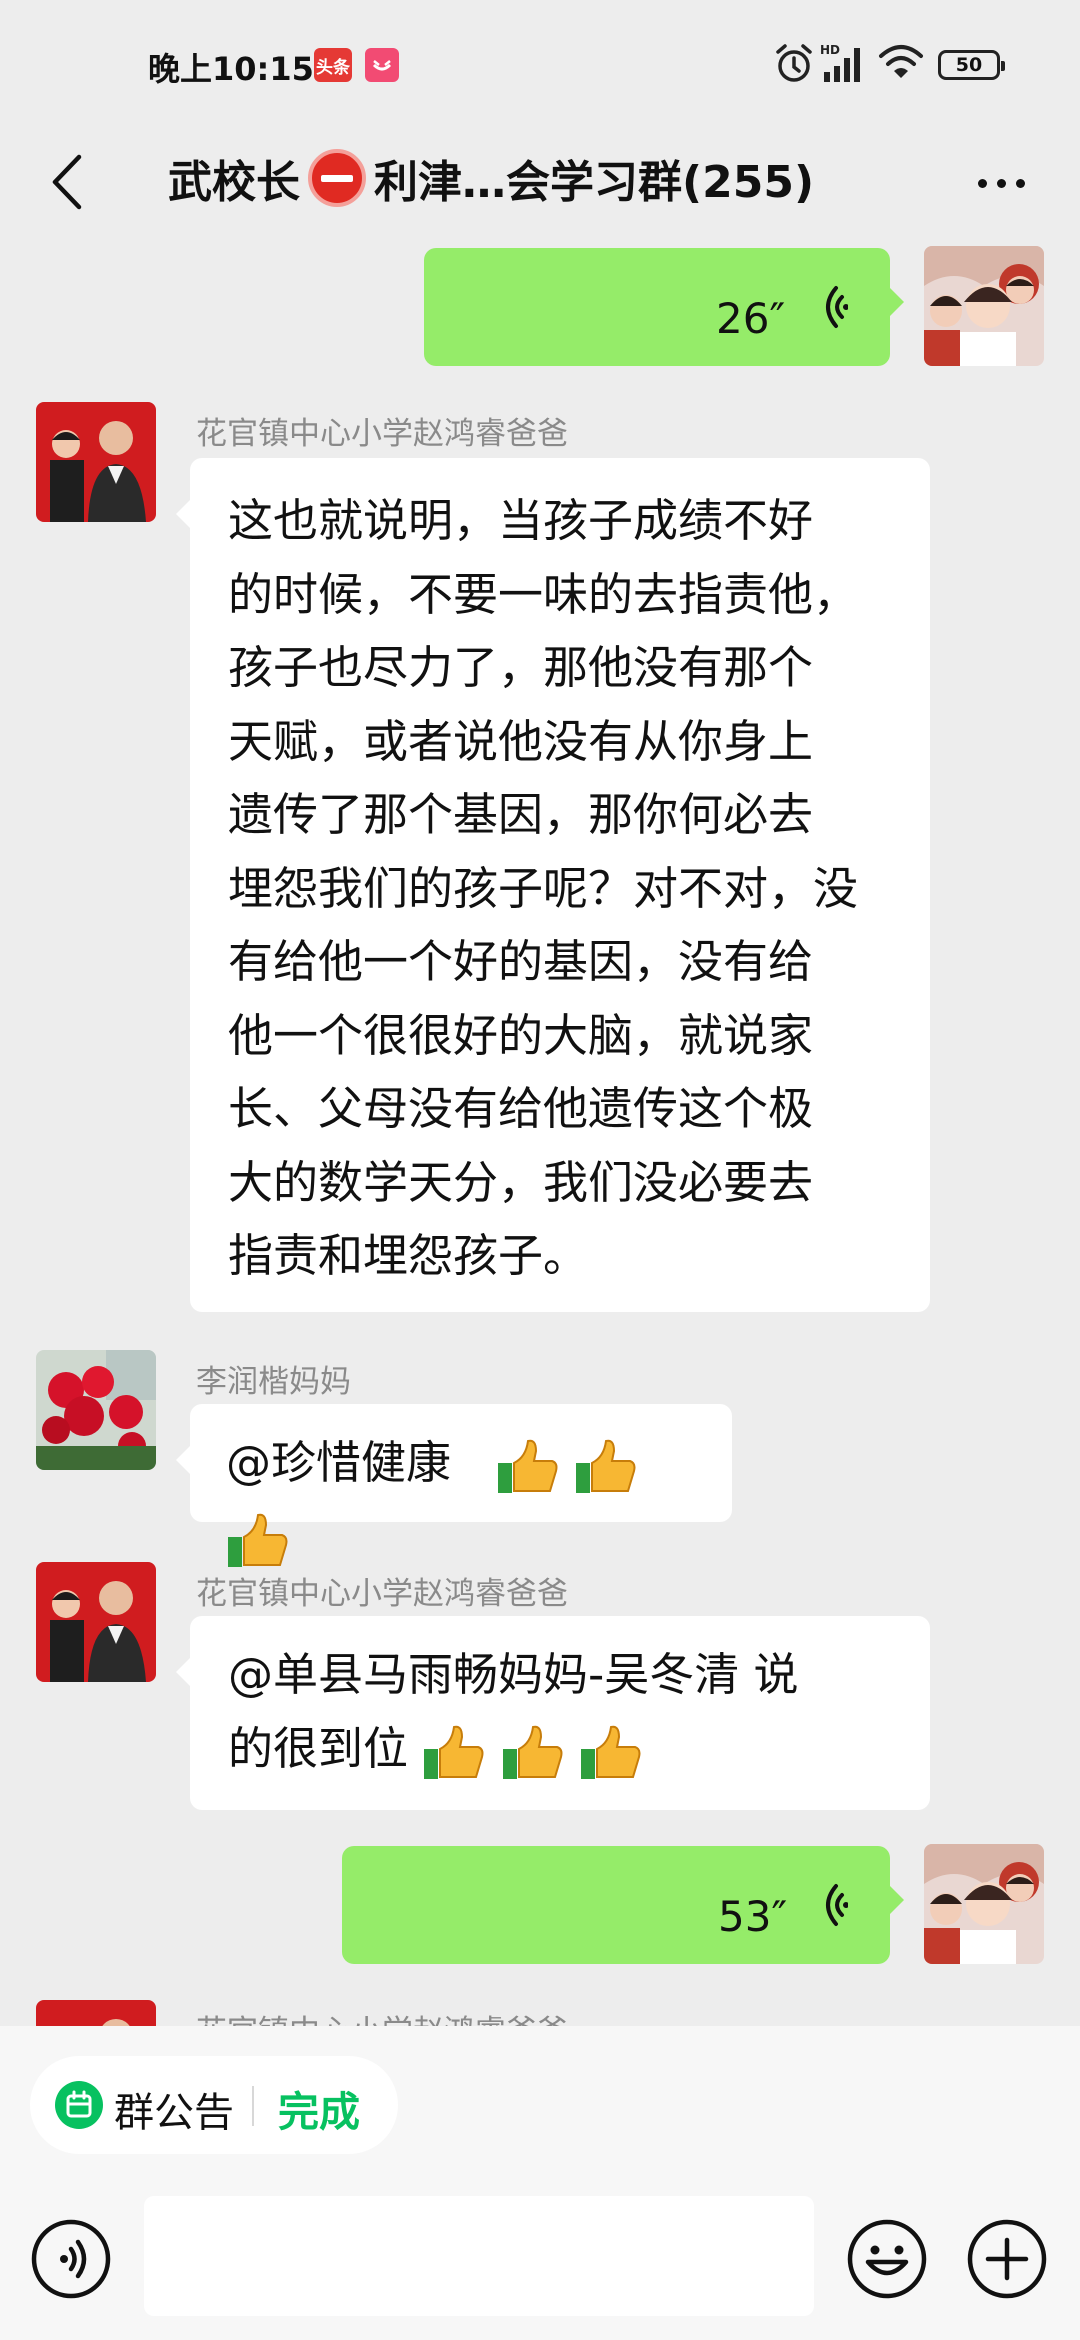 This screenshot has width=1080, height=2340. I want to click on voice-message-bubble: 53″, so click(623, 1905).